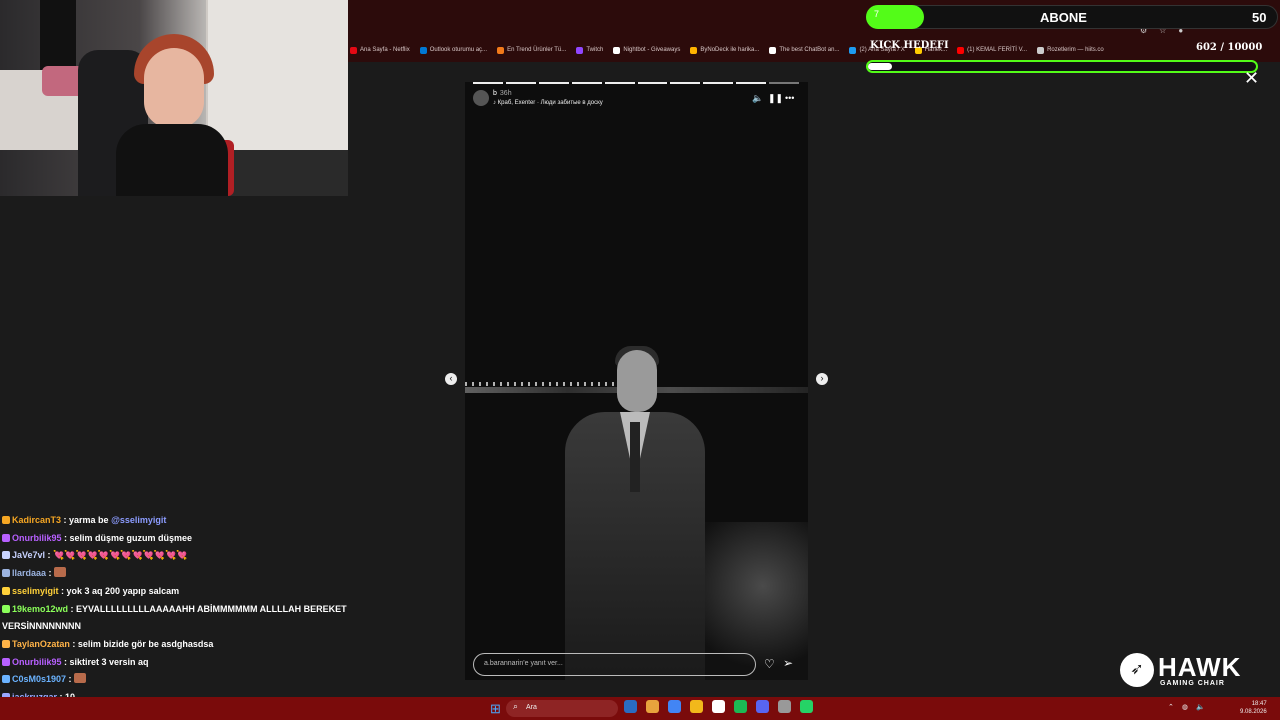 This screenshot has height=720, width=1280. What do you see at coordinates (175, 574) in the screenshot?
I see `chat-message: llardaaa :` at bounding box center [175, 574].